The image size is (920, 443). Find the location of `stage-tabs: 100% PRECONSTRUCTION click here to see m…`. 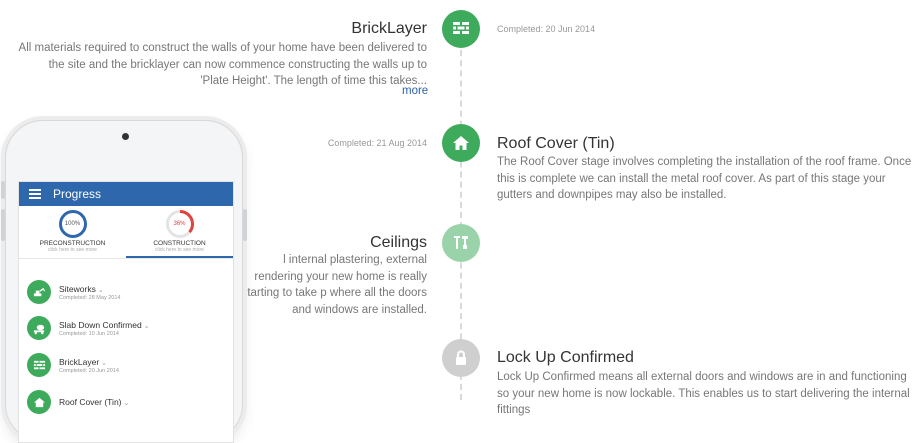

stage-tabs: 100% PRECONSTRUCTION click here to see m… is located at coordinates (126, 232).